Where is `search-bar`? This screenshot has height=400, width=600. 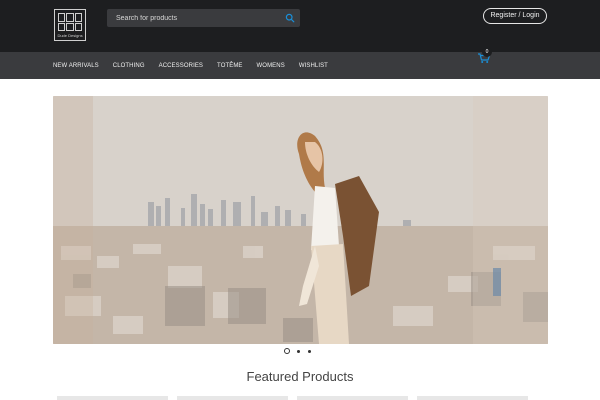 search-bar is located at coordinates (203, 18).